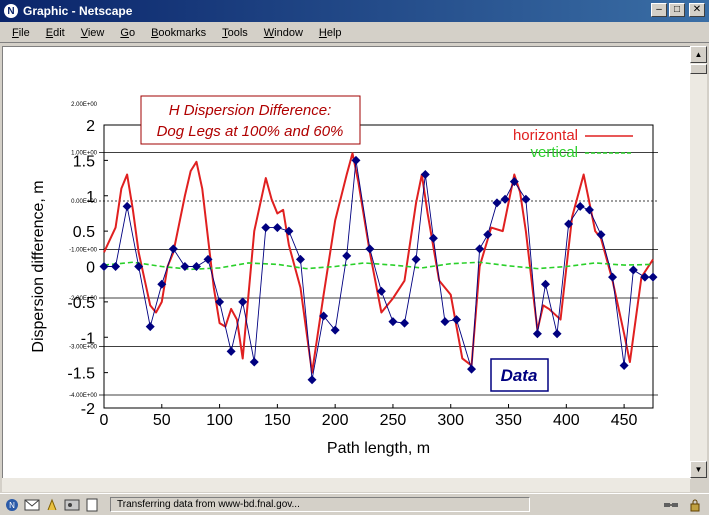 Image resolution: width=709 pixels, height=515 pixels. What do you see at coordinates (78, 11) in the screenshot?
I see `window-title: Graphic - Netscape` at bounding box center [78, 11].